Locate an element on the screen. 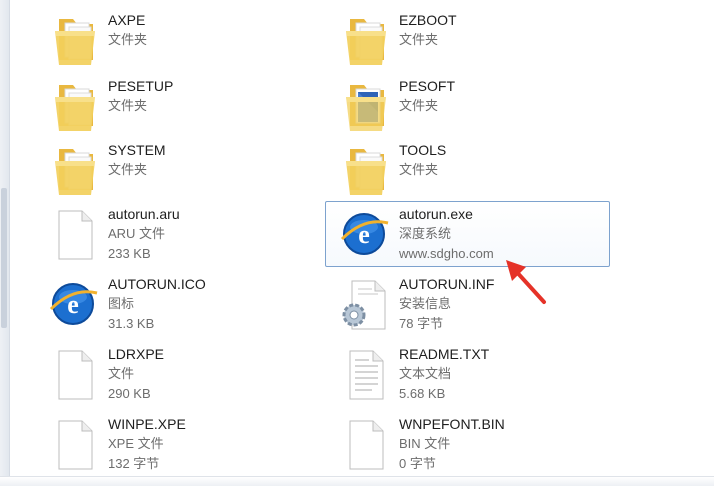 The height and width of the screenshot is (486, 714). file-type: XPE 文件 is located at coordinates (136, 443).